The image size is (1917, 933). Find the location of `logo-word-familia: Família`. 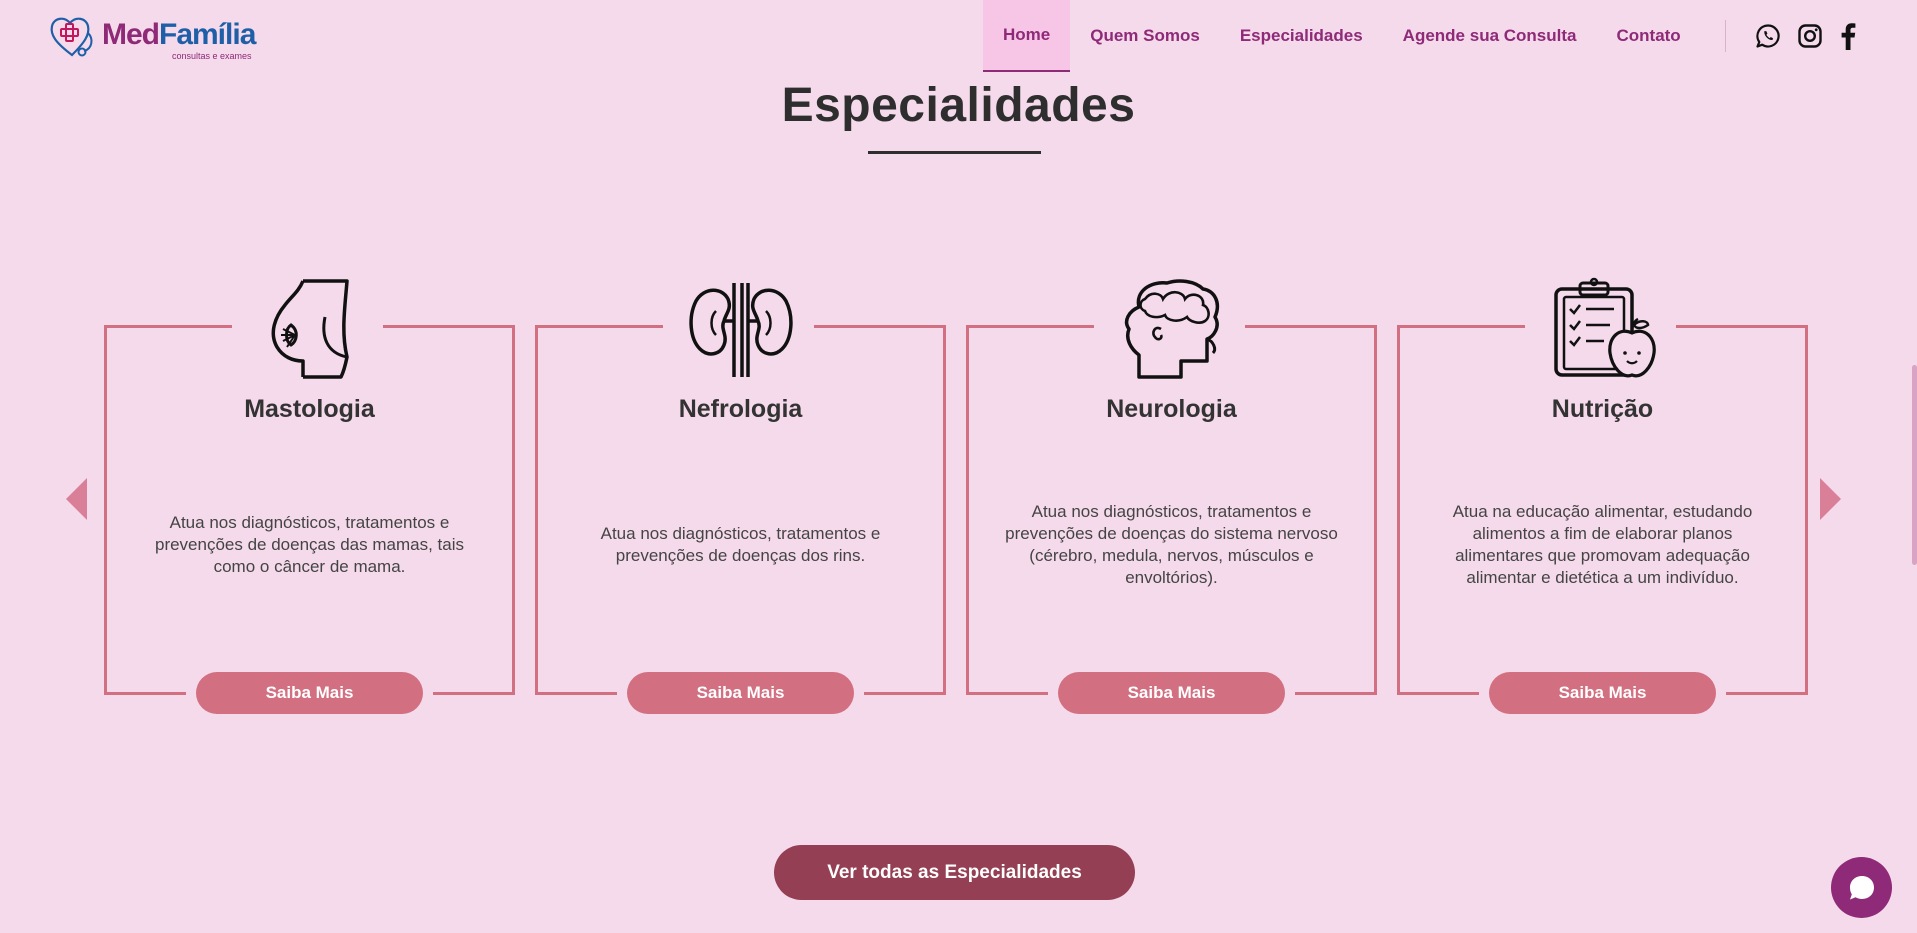

logo-word-familia: Família is located at coordinates (207, 34).